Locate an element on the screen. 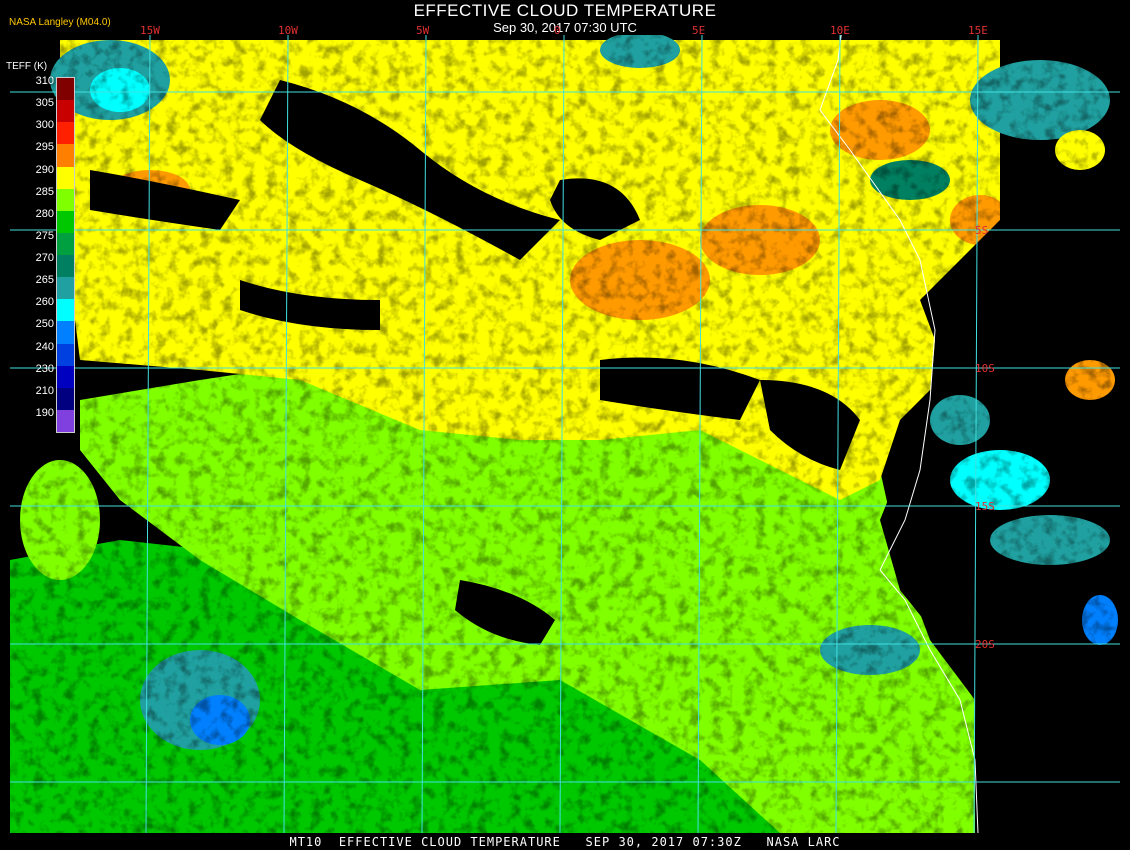  legend-tick-label: 290 is located at coordinates (44, 169).